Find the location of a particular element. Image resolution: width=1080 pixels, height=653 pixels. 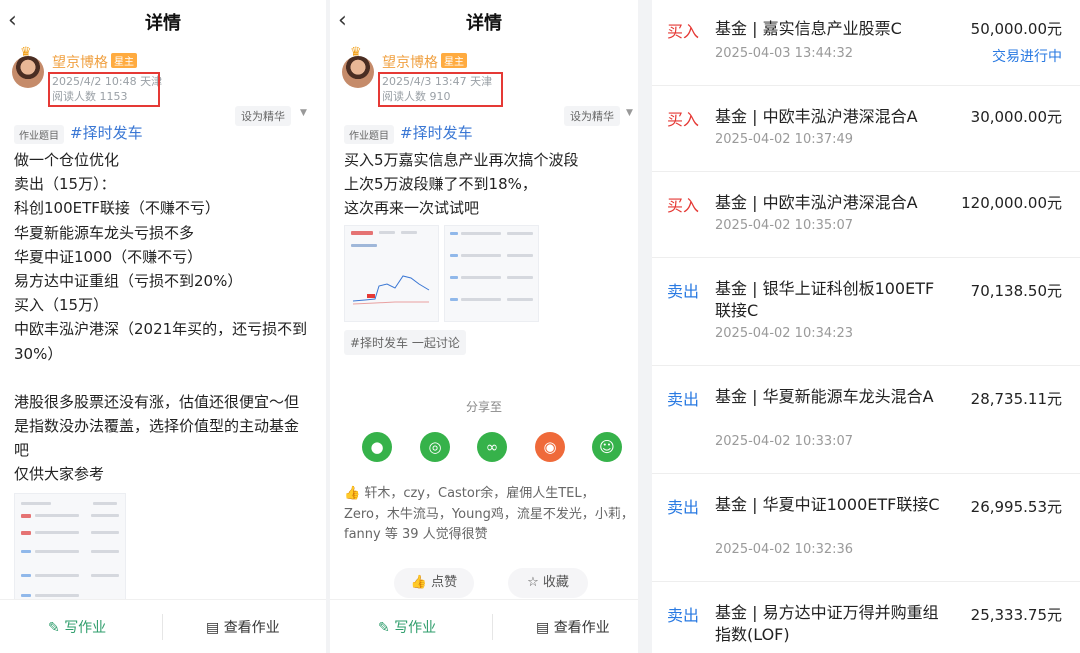

mini-line-chart is located at coordinates (391, 290).